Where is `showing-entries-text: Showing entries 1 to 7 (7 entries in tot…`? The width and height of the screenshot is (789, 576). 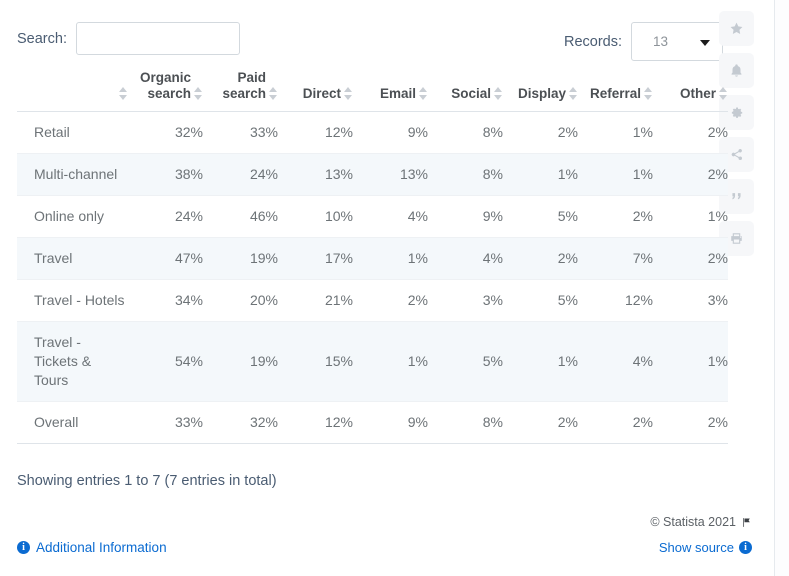
showing-entries-text: Showing entries 1 to 7 (7 entries in tot… is located at coordinates (147, 481).